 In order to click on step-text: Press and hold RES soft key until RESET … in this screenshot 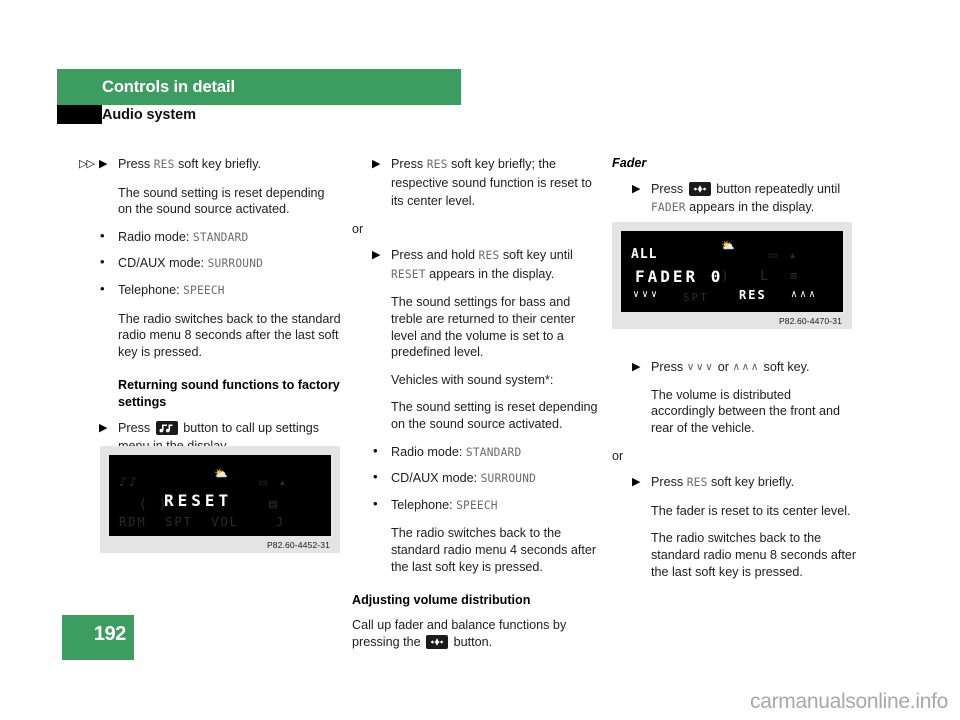, I will do `click(482, 264)`.